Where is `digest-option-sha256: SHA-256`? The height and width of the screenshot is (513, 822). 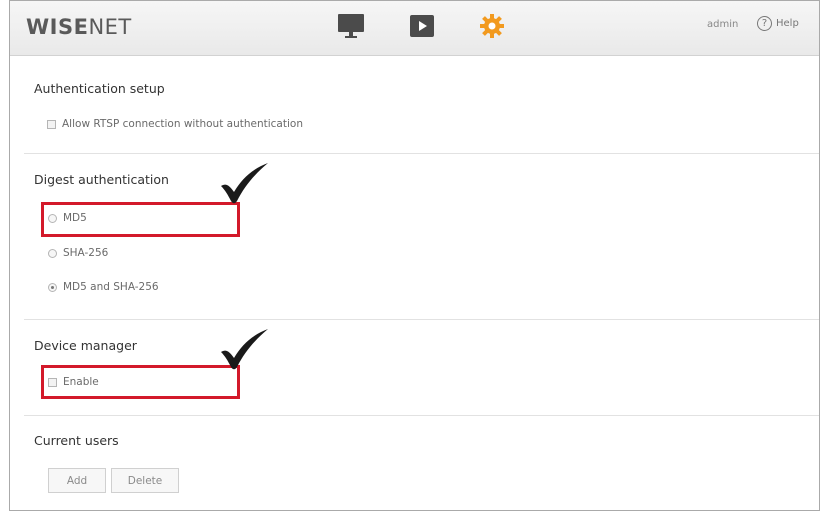 digest-option-sha256: SHA-256 is located at coordinates (78, 253).